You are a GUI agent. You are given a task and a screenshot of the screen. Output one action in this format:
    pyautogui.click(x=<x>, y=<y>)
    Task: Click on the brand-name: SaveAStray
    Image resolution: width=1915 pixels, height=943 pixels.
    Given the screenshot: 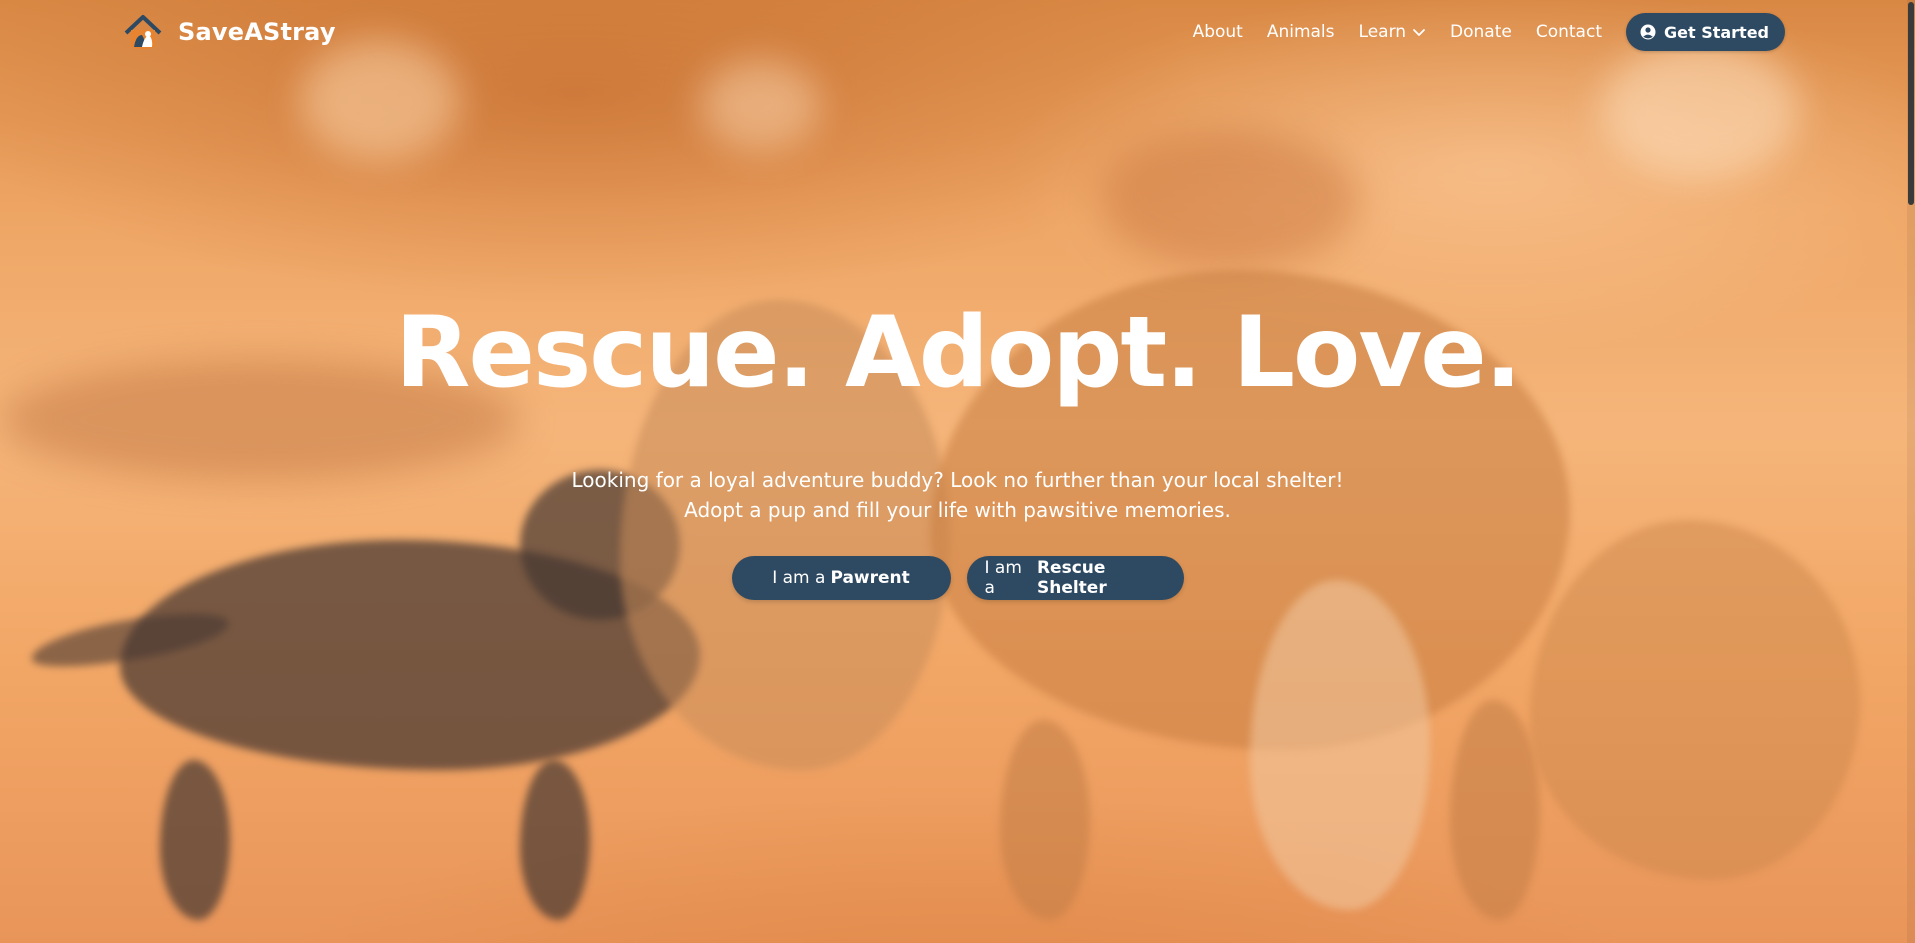 What is the action you would take?
    pyautogui.click(x=257, y=32)
    